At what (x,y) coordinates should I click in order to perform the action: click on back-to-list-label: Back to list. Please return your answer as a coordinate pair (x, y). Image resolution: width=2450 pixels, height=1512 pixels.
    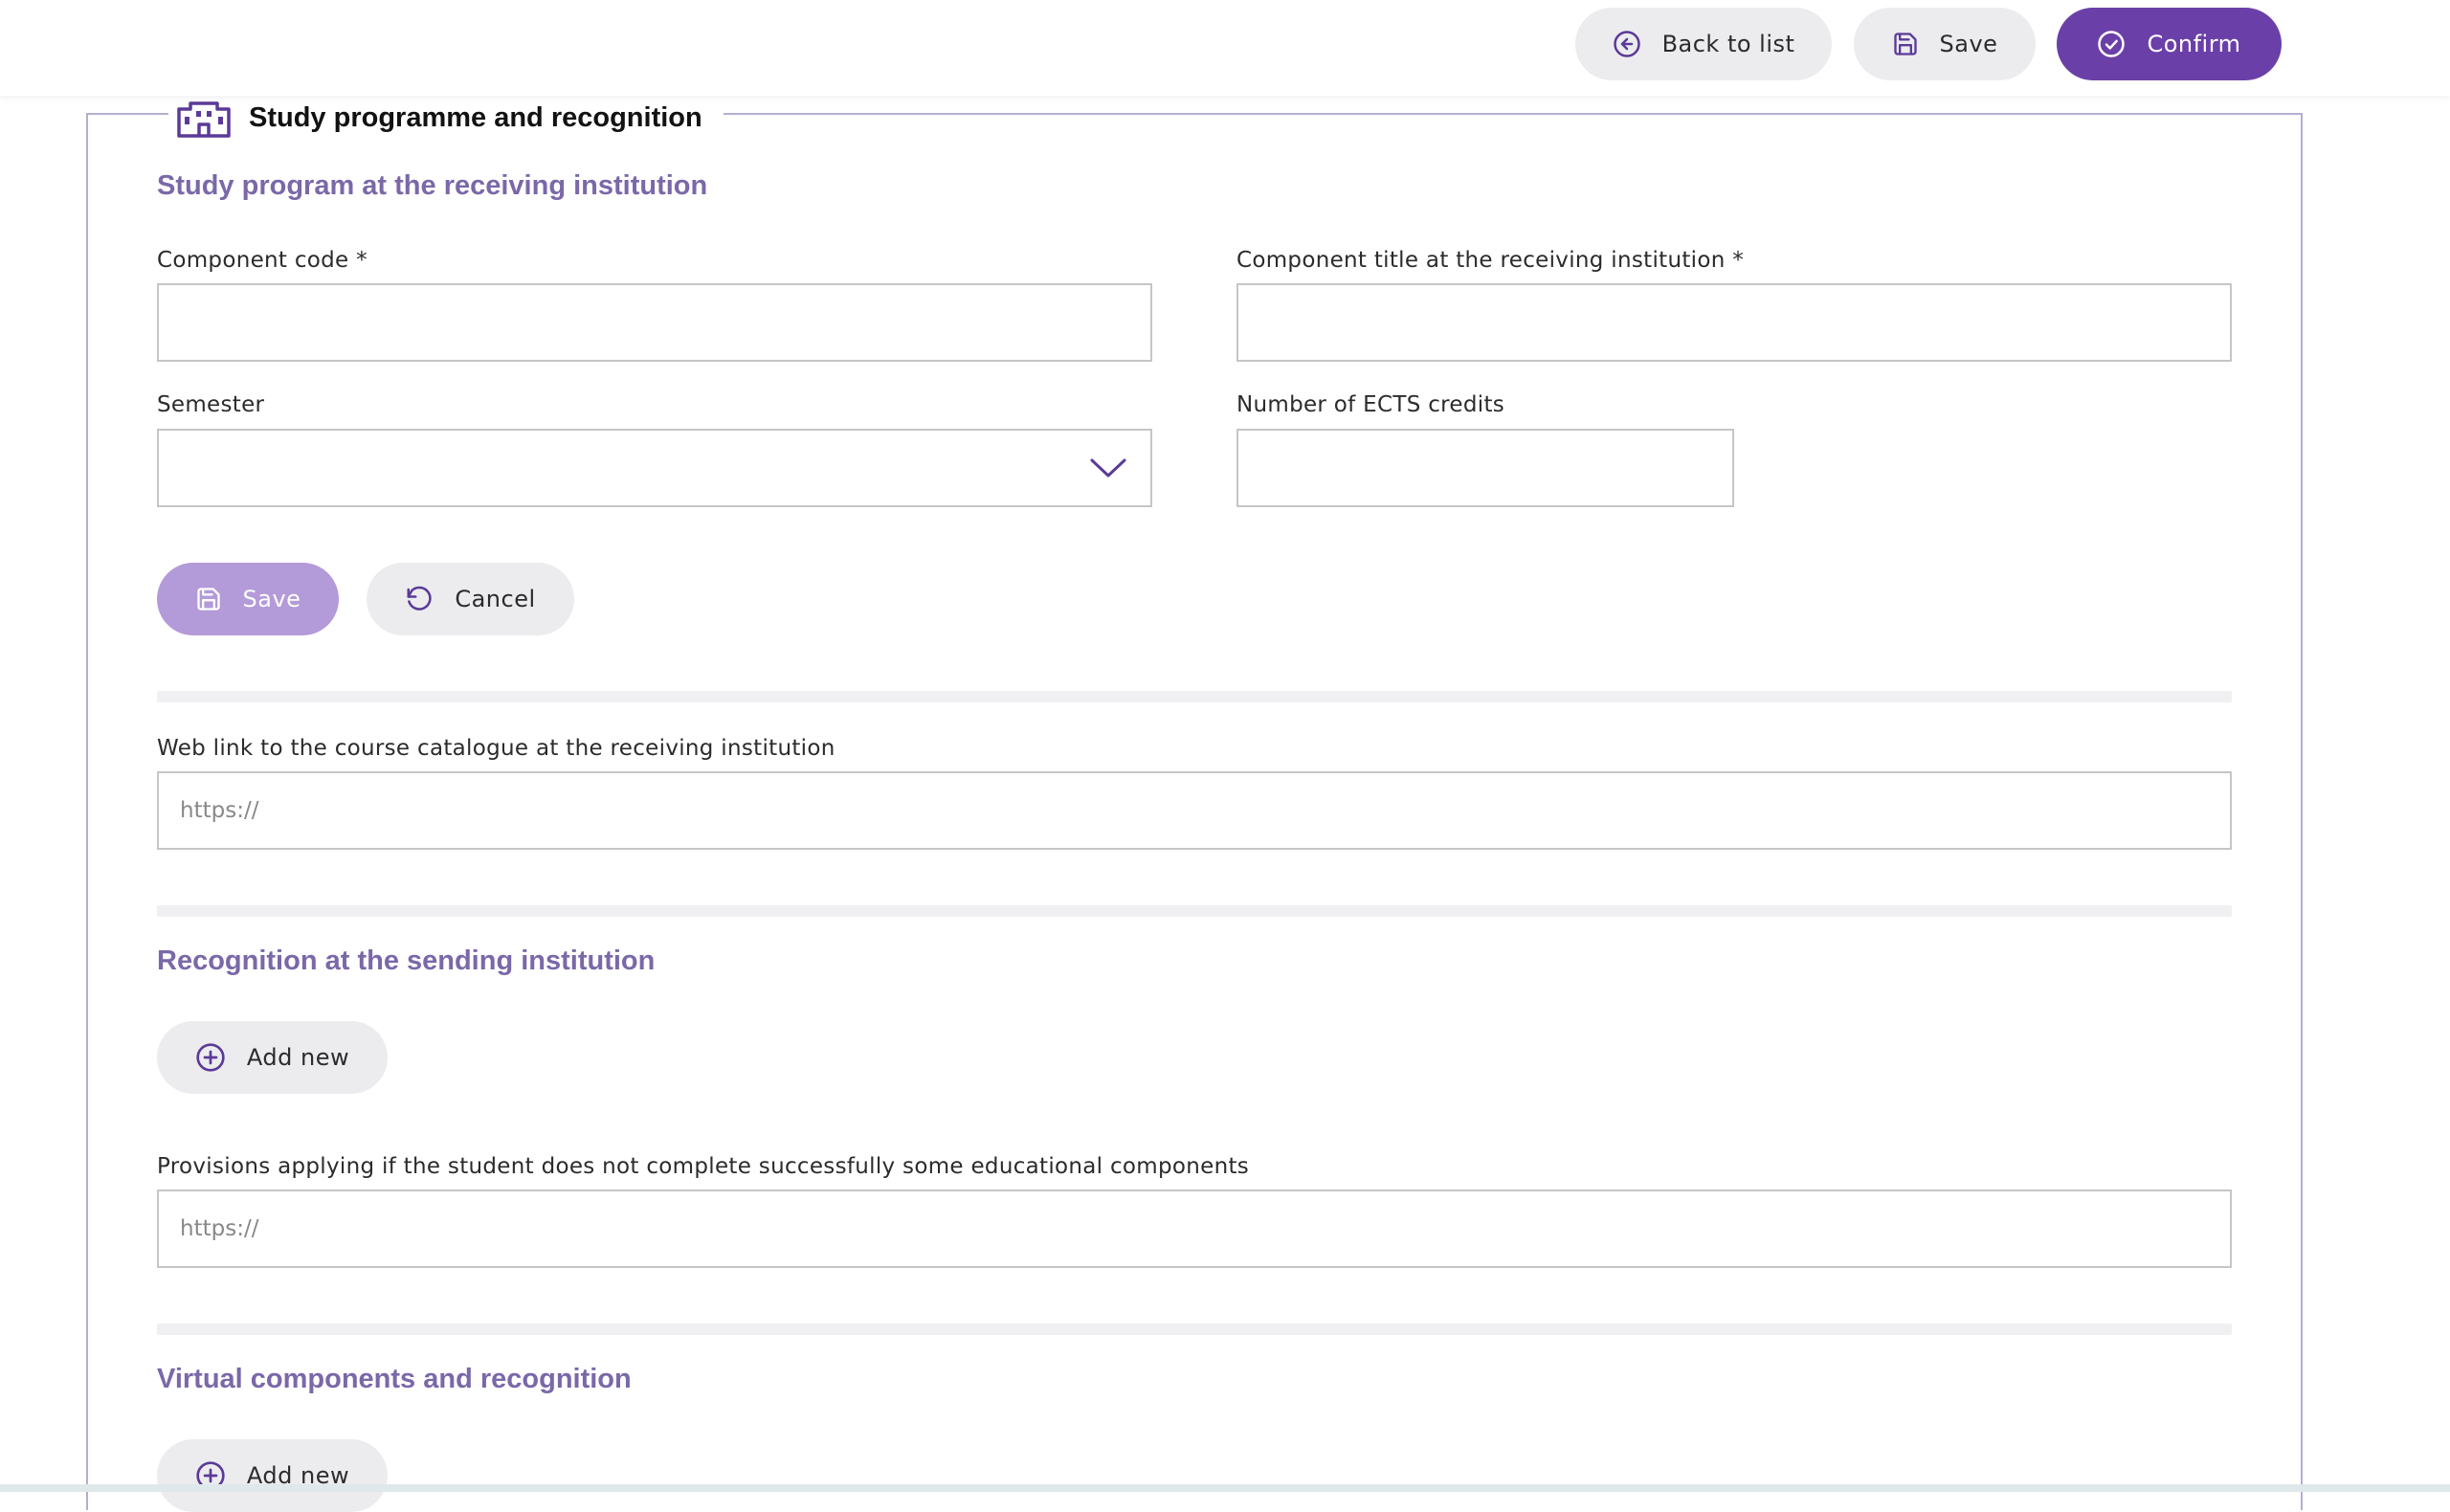
    Looking at the image, I should click on (1728, 44).